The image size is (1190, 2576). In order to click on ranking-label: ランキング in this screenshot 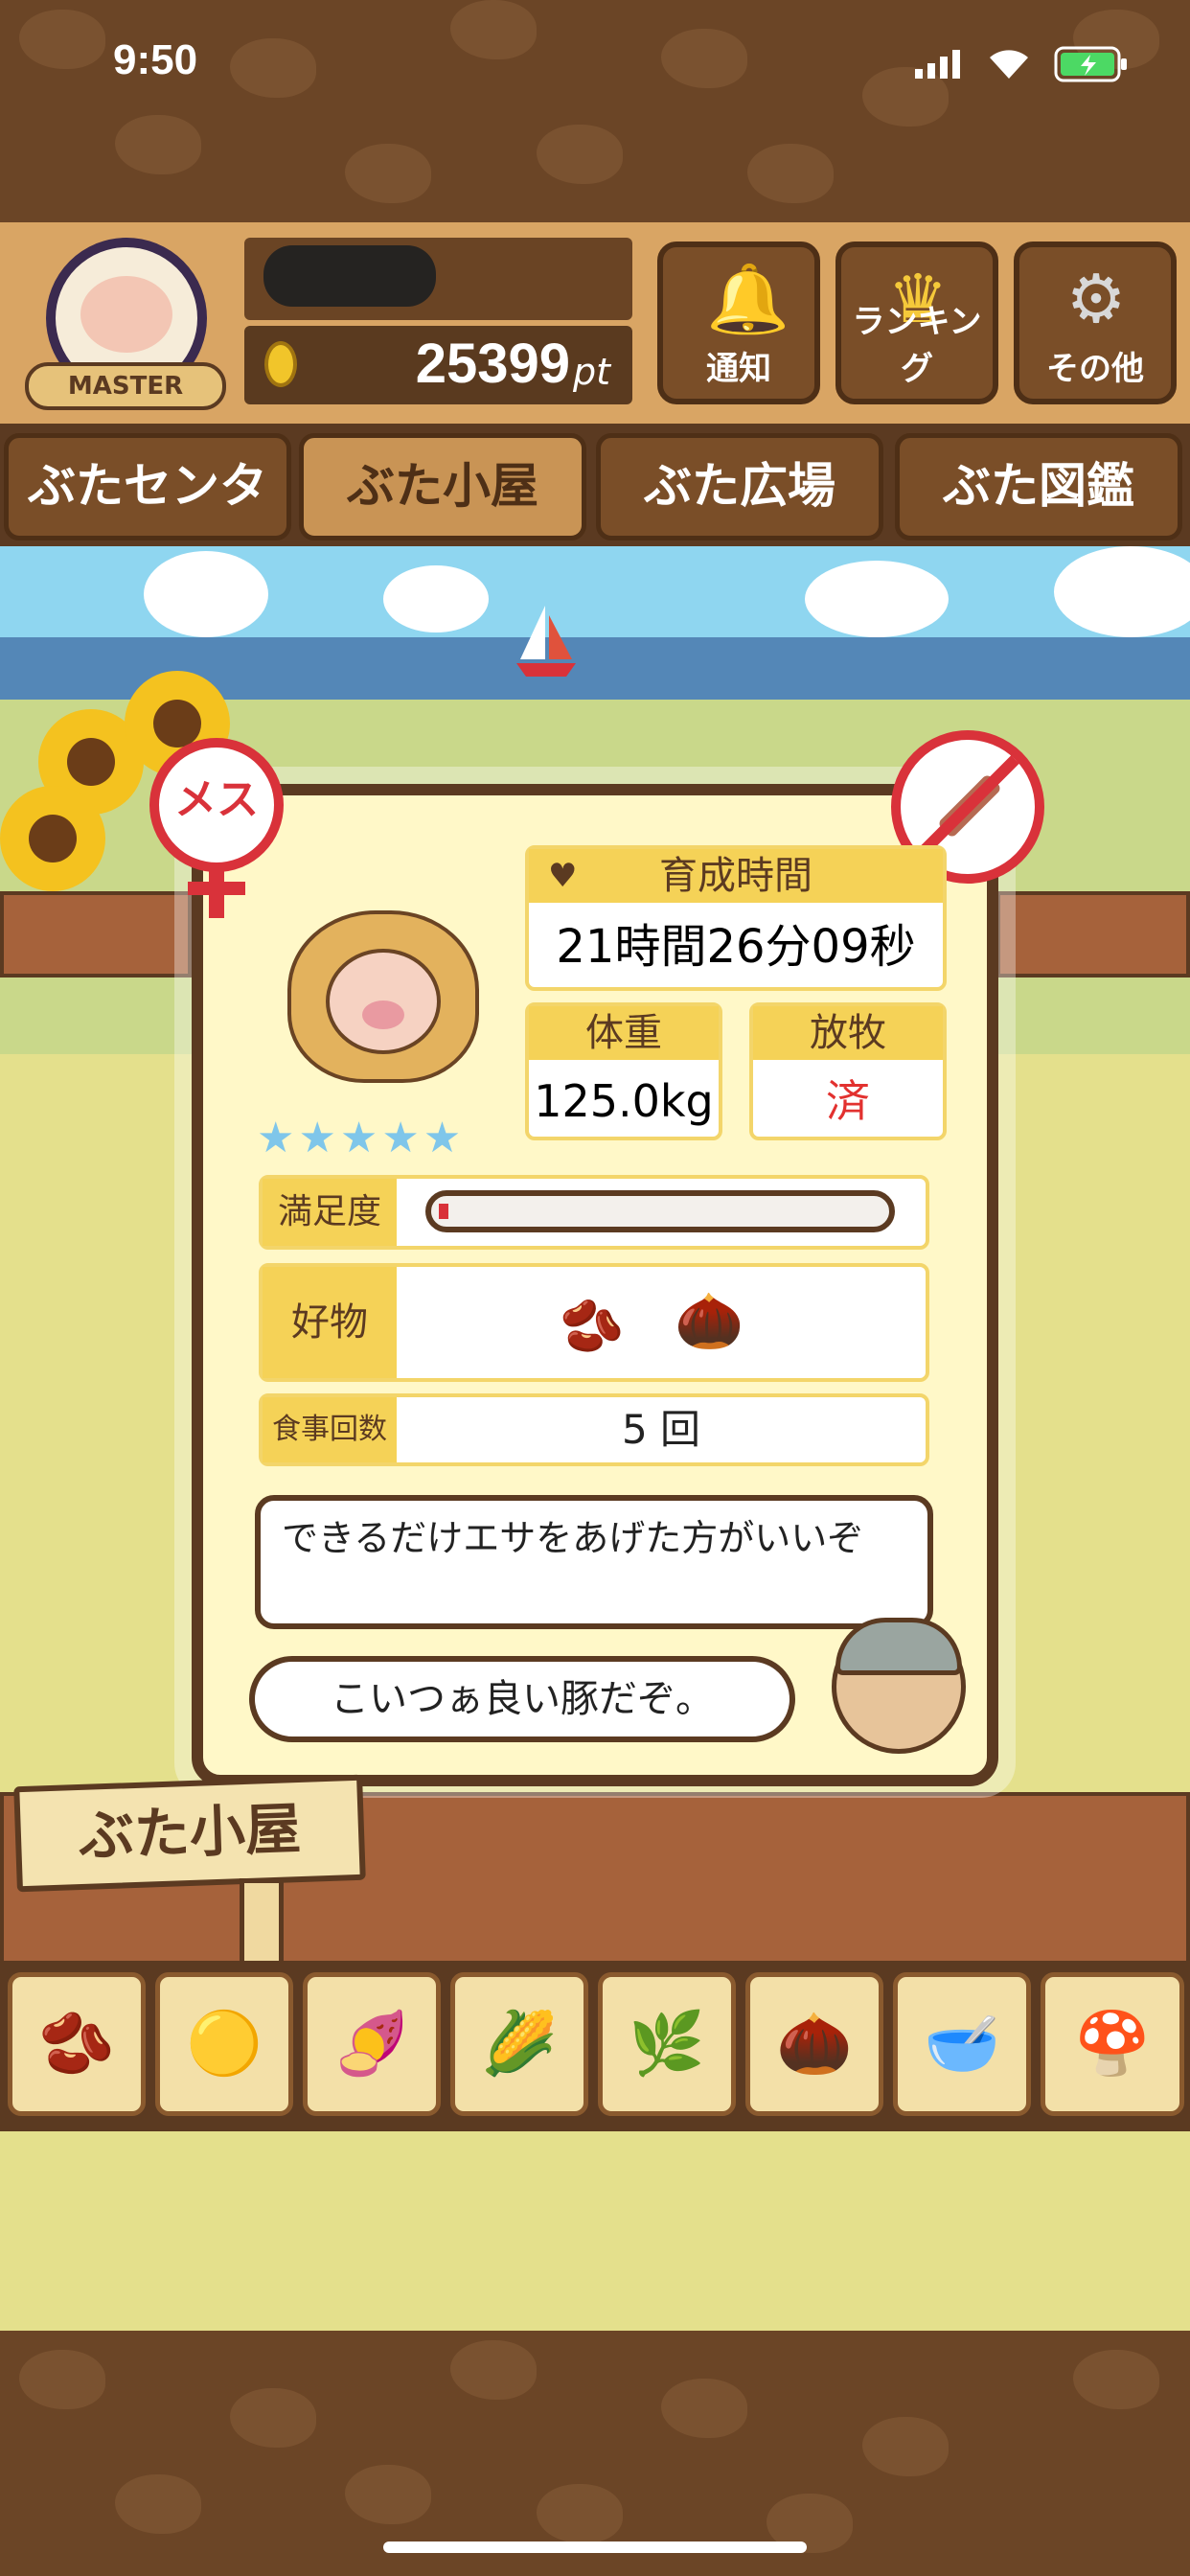, I will do `click(917, 345)`.